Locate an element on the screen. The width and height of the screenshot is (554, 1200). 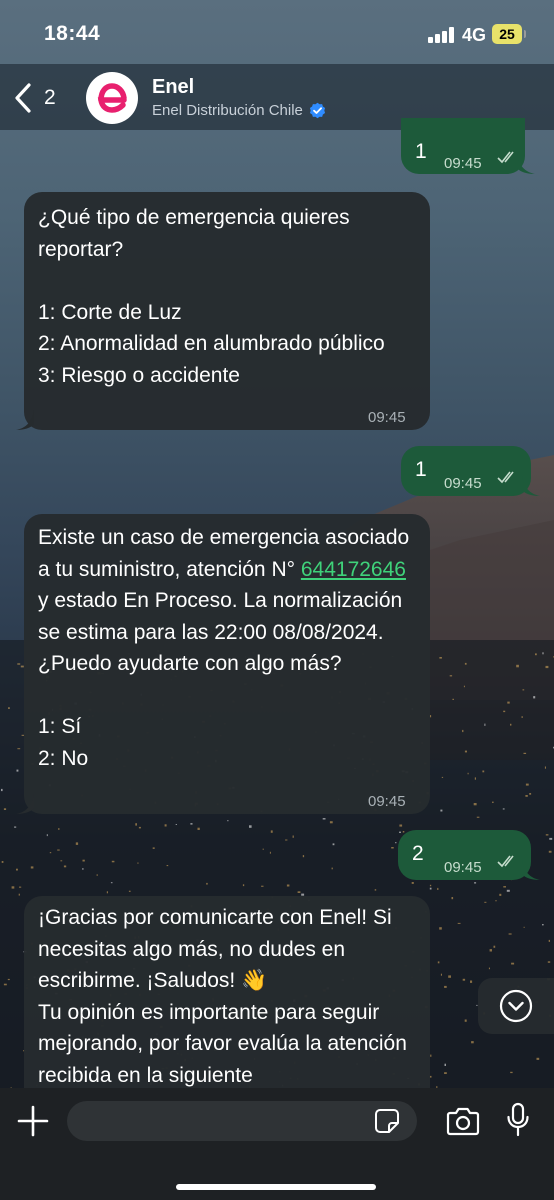
scroll-to-bottom-button is located at coordinates (516, 1006).